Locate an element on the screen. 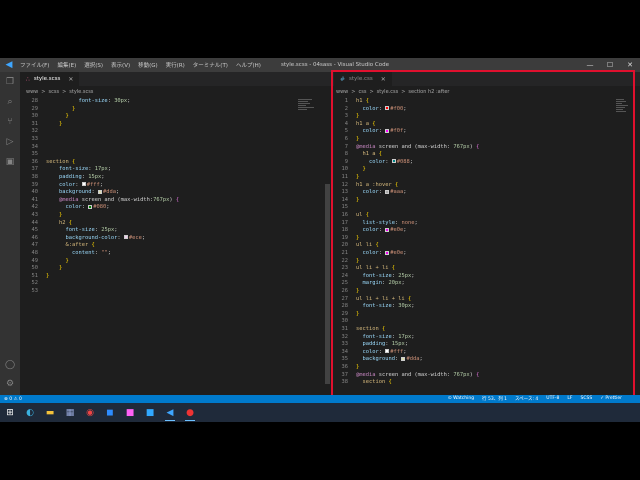  menu-item: 移動(G) is located at coordinates (148, 65).